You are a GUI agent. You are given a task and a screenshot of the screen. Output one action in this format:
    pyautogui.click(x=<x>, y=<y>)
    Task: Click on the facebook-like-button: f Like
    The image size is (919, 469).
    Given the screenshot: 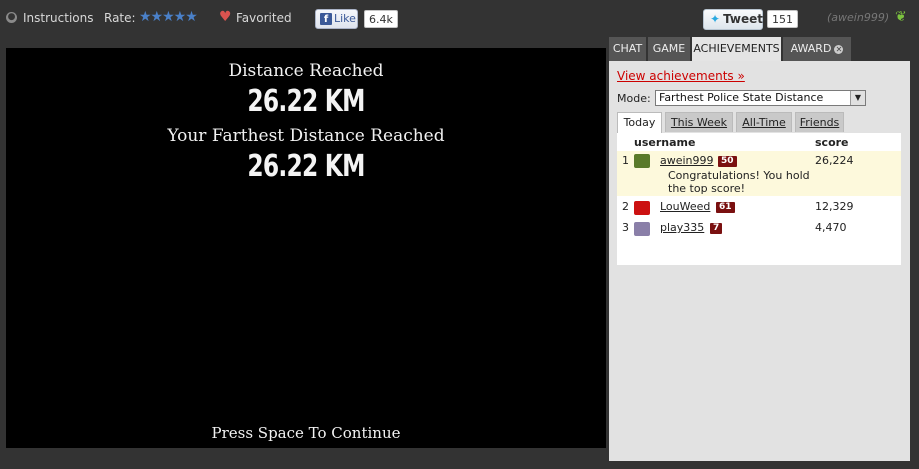 What is the action you would take?
    pyautogui.click(x=336, y=19)
    